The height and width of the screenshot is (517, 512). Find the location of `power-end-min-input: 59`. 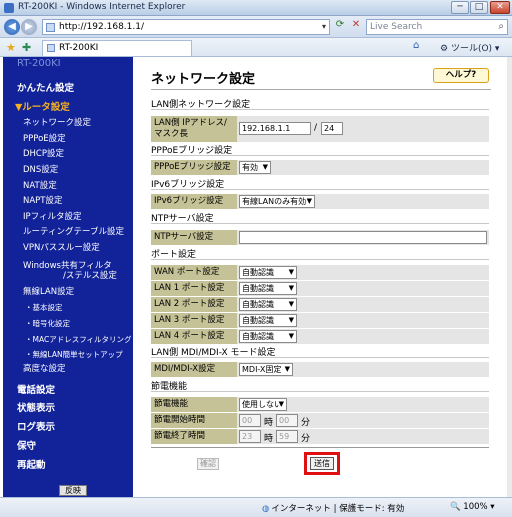

power-end-min-input: 59 is located at coordinates (287, 436).